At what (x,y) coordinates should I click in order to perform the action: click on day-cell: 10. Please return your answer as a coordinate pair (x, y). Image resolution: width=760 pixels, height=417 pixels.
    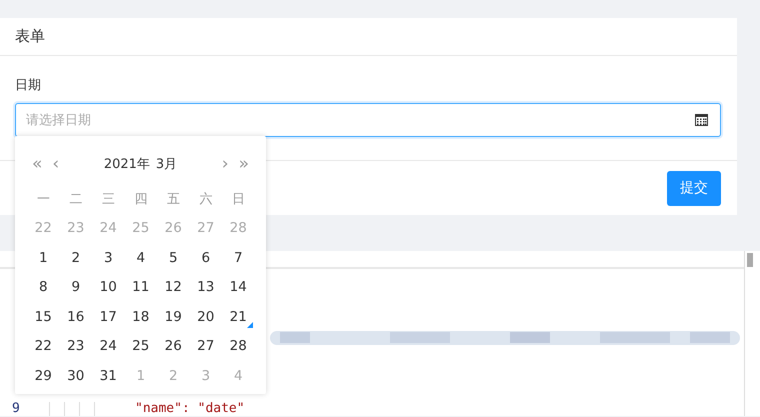
    Looking at the image, I should click on (108, 287).